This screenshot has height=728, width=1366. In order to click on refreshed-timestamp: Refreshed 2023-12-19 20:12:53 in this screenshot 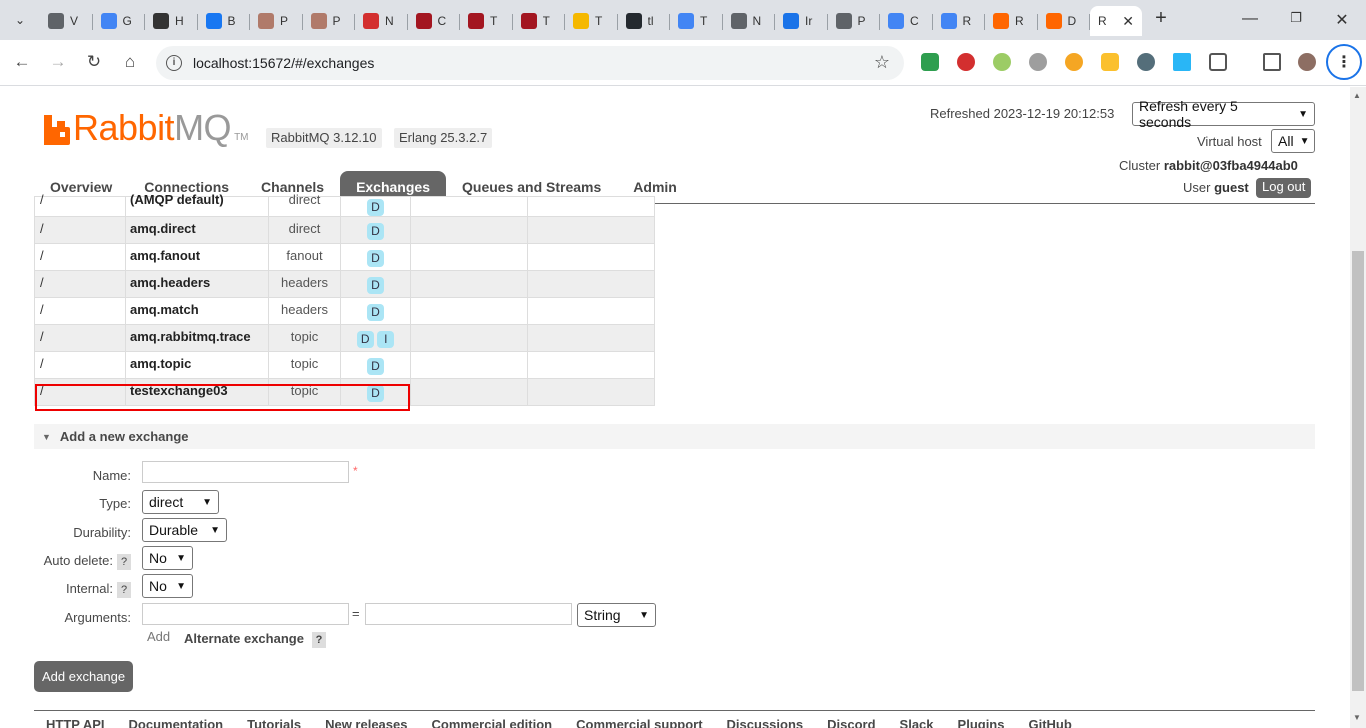, I will do `click(1022, 113)`.